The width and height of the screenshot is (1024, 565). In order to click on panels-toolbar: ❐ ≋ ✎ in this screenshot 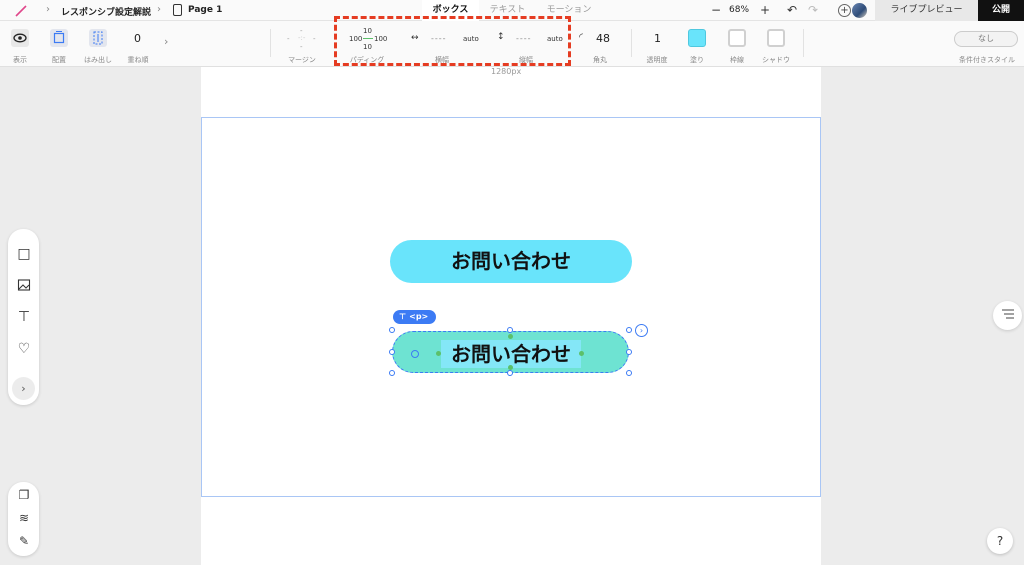, I will do `click(23, 519)`.